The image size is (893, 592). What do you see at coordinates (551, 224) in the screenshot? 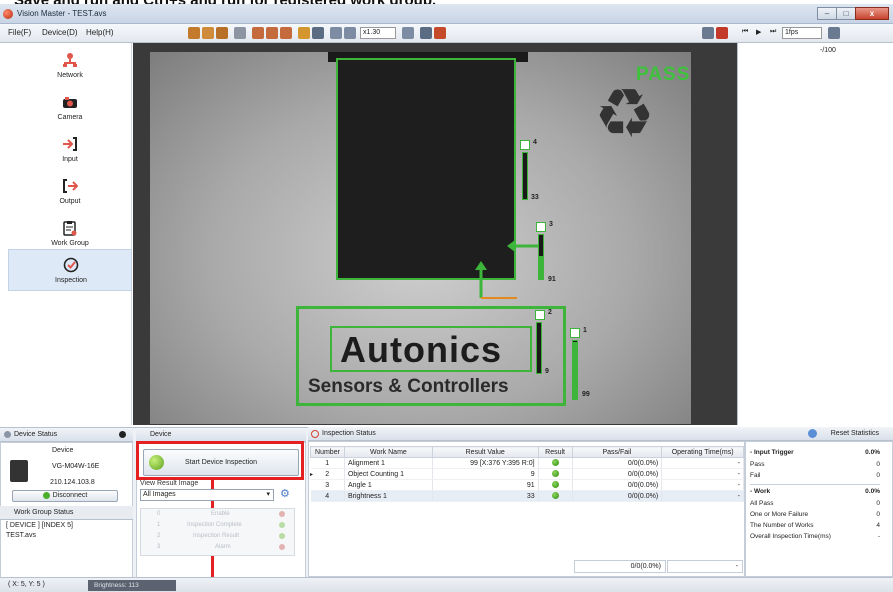
I see `bar-index-3: 3` at bounding box center [551, 224].